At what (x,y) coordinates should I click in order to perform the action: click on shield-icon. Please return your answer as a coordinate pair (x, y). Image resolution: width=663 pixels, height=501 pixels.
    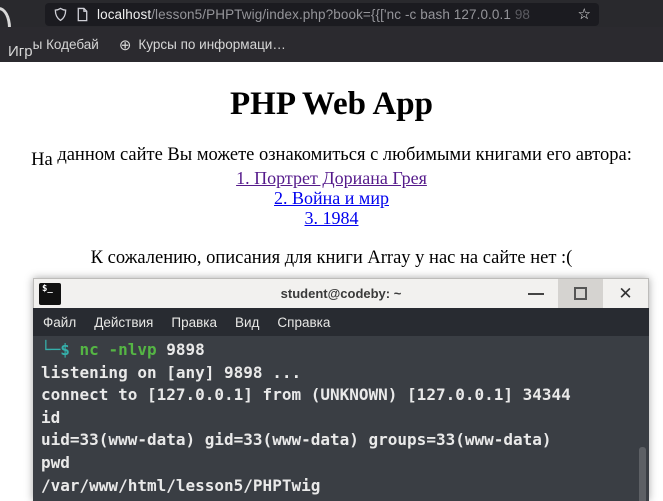
    Looking at the image, I should click on (60, 14).